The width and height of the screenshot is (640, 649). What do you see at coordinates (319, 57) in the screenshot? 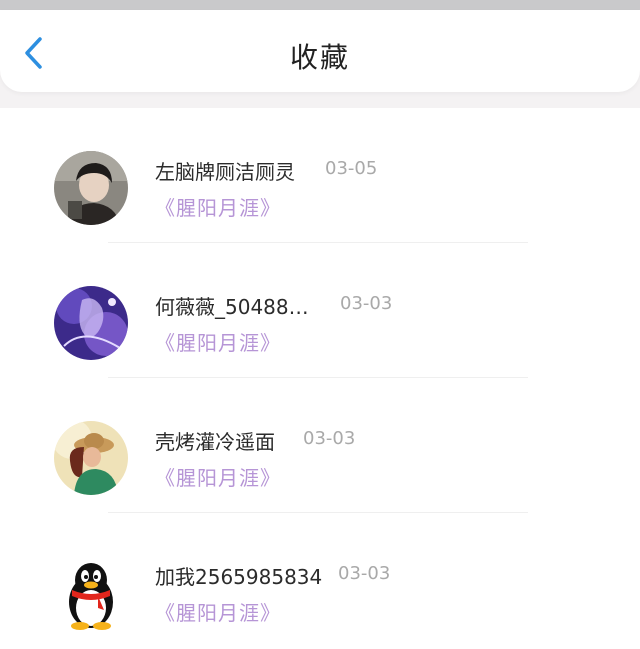
I see `page-title: 收藏` at bounding box center [319, 57].